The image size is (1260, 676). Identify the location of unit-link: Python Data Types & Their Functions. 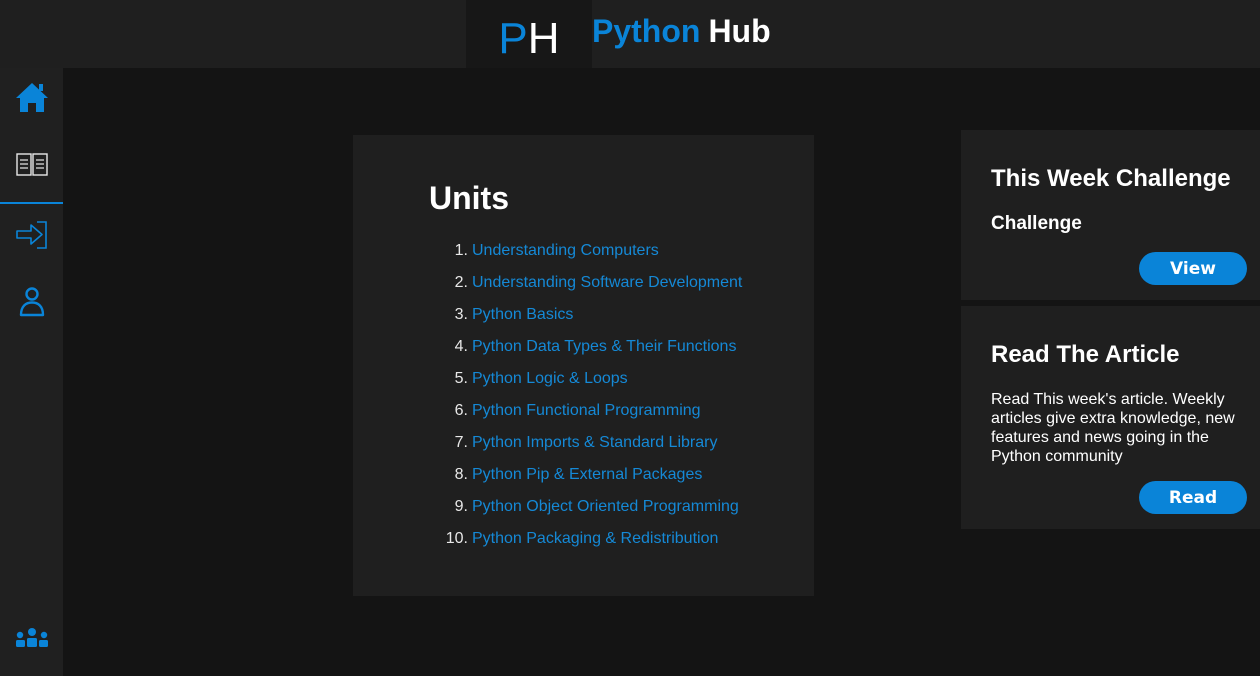
(604, 352).